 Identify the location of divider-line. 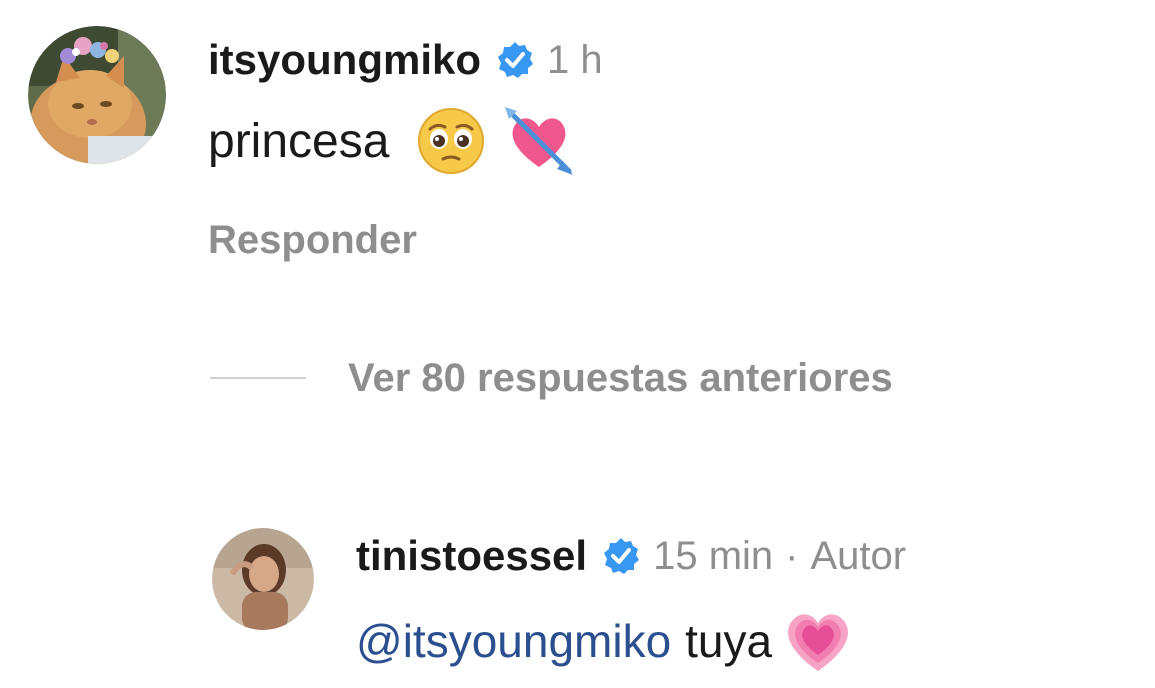
(258, 378).